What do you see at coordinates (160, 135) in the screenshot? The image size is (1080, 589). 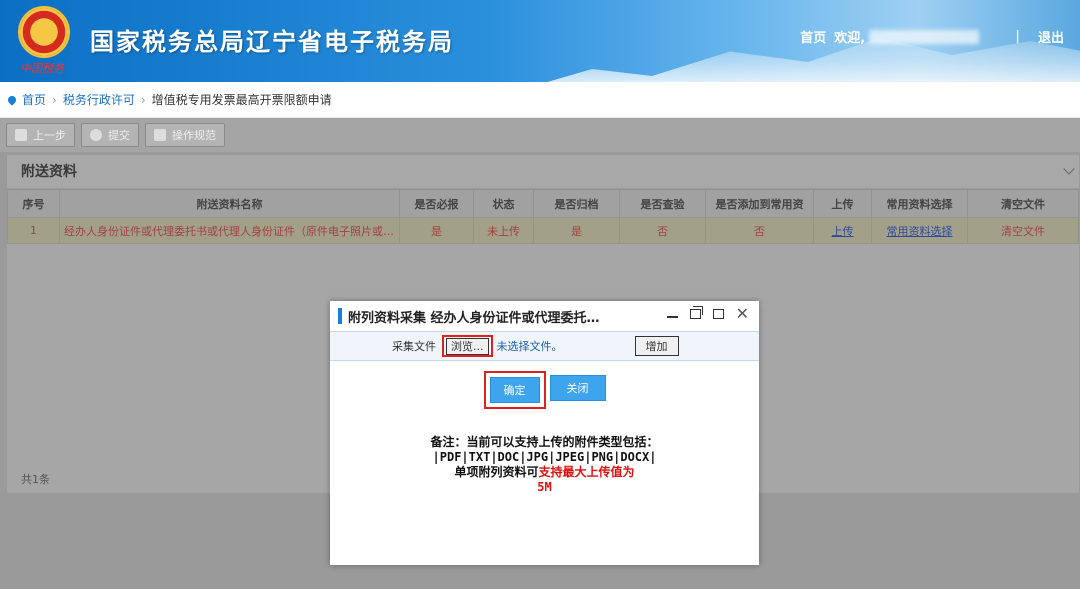 I see `users-icon` at bounding box center [160, 135].